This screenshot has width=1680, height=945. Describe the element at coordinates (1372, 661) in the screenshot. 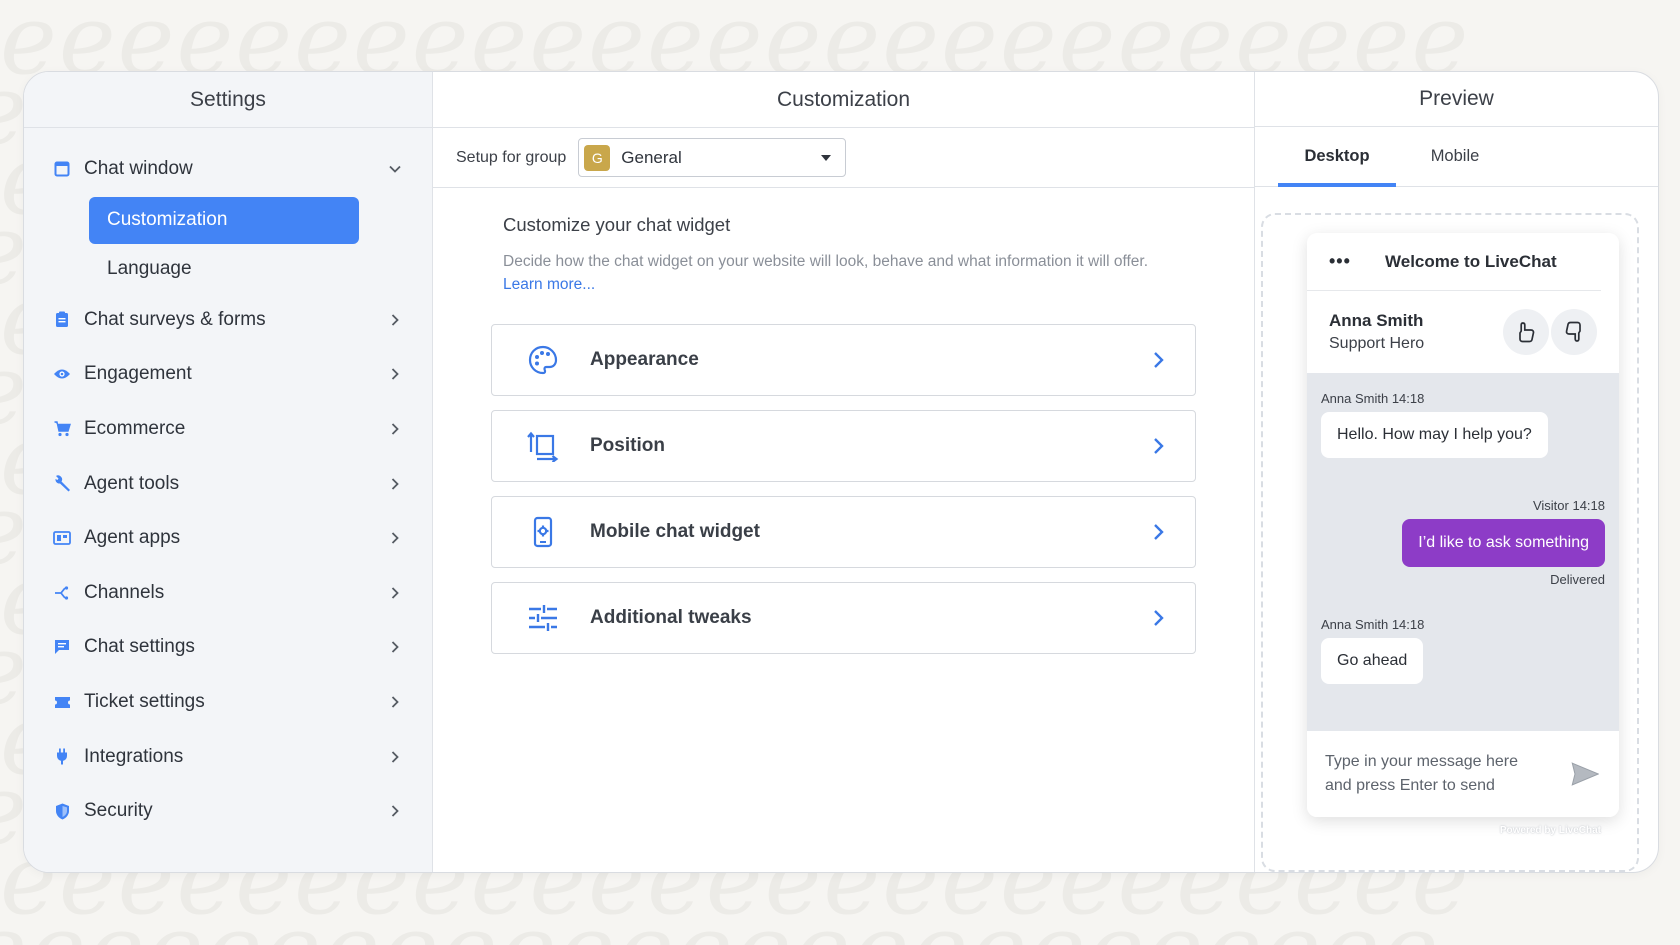

I see `agent-message: Go ahead` at that location.